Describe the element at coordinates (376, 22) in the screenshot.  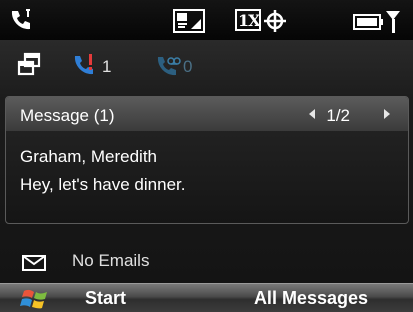
I see `battery-signal-icon` at that location.